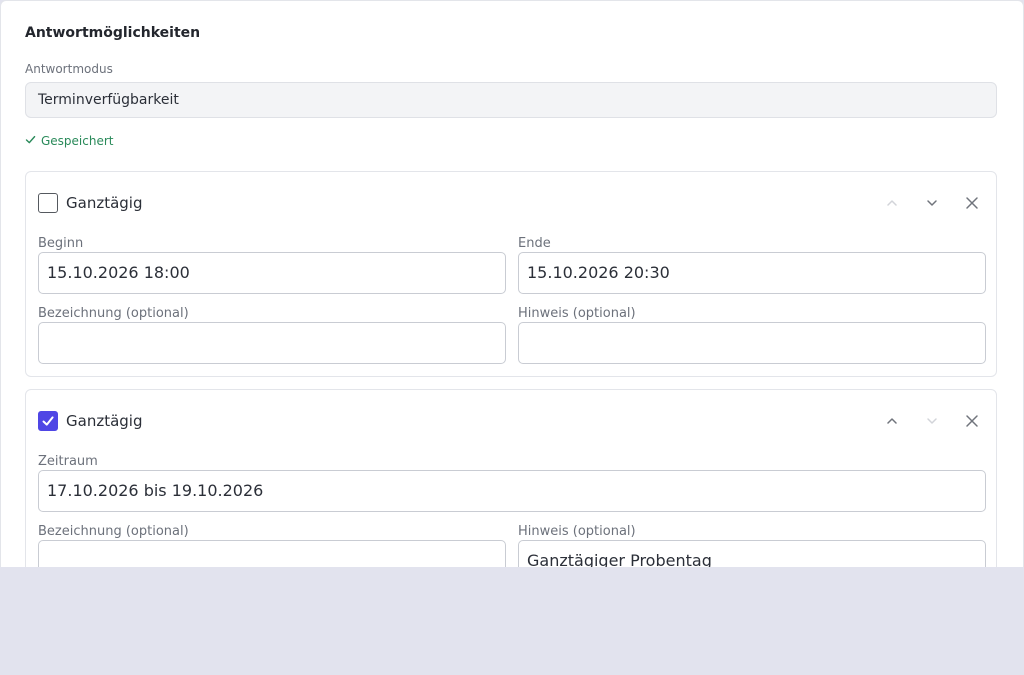 This screenshot has width=1024, height=675. What do you see at coordinates (511, 100) in the screenshot?
I see `answer-mode-select: Terminverfügbarkeit` at bounding box center [511, 100].